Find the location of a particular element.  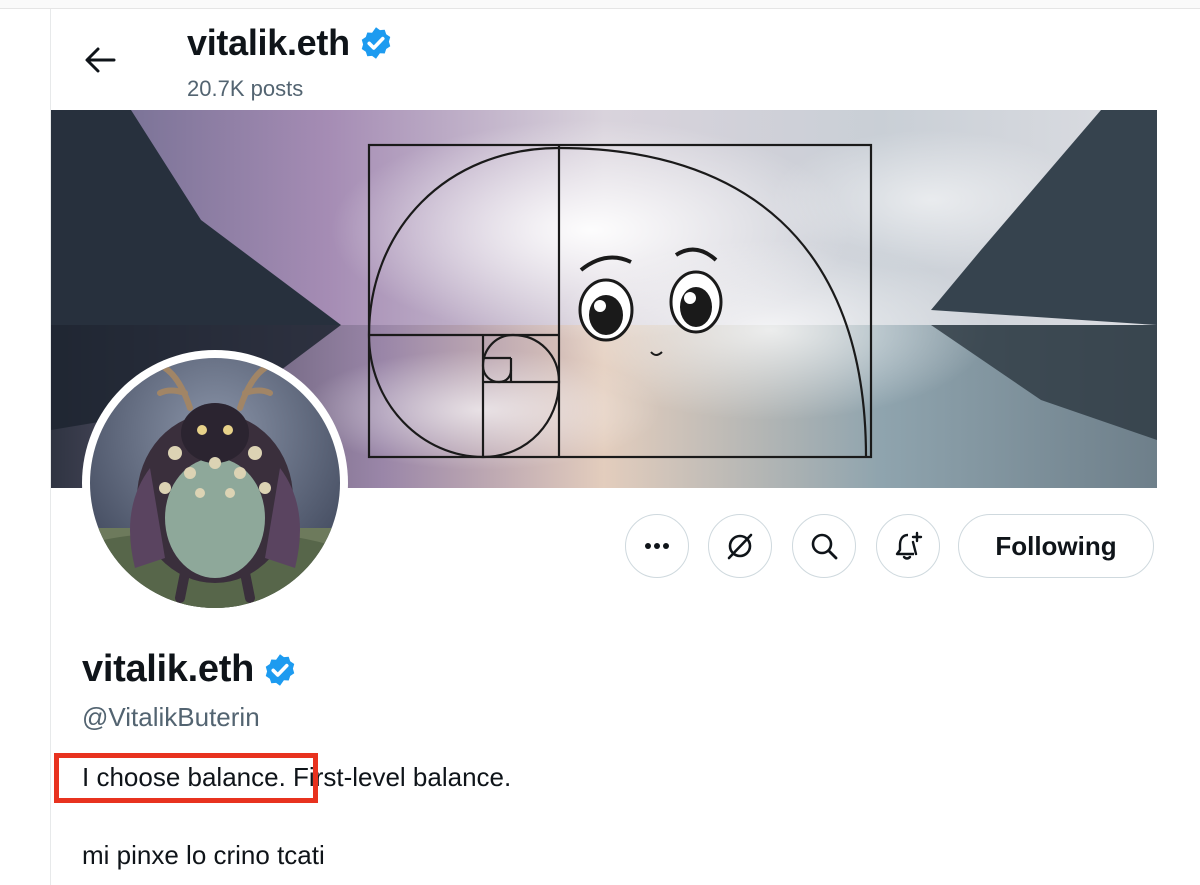

bio-line-2: mi pinxe lo crino tcati is located at coordinates (203, 855).